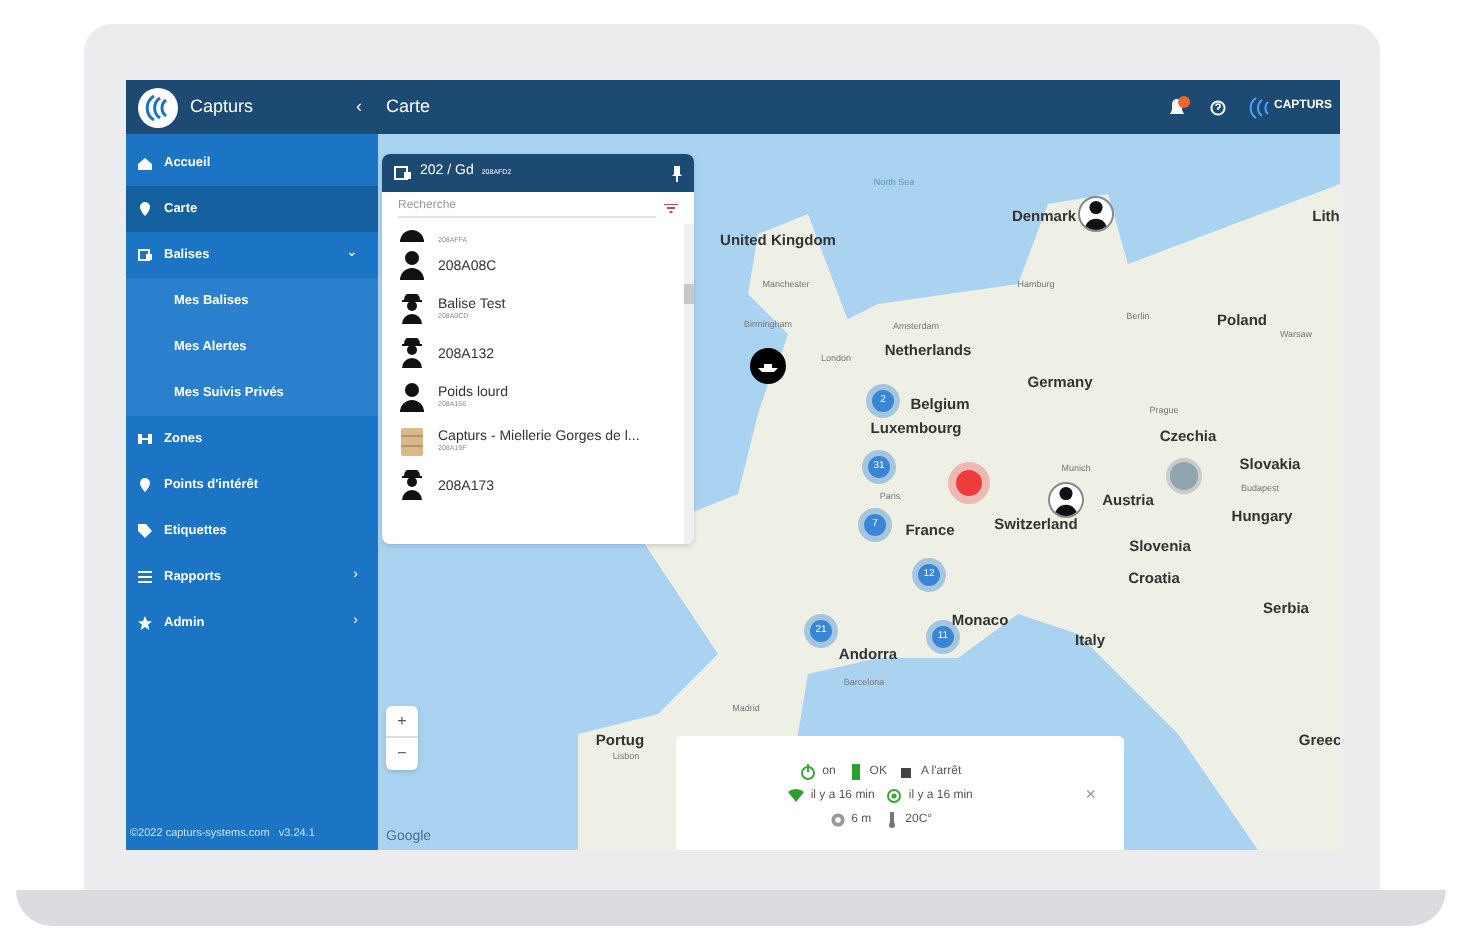 Image resolution: width=1462 pixels, height=952 pixels. Describe the element at coordinates (671, 208) in the screenshot. I see `filter-icon` at that location.